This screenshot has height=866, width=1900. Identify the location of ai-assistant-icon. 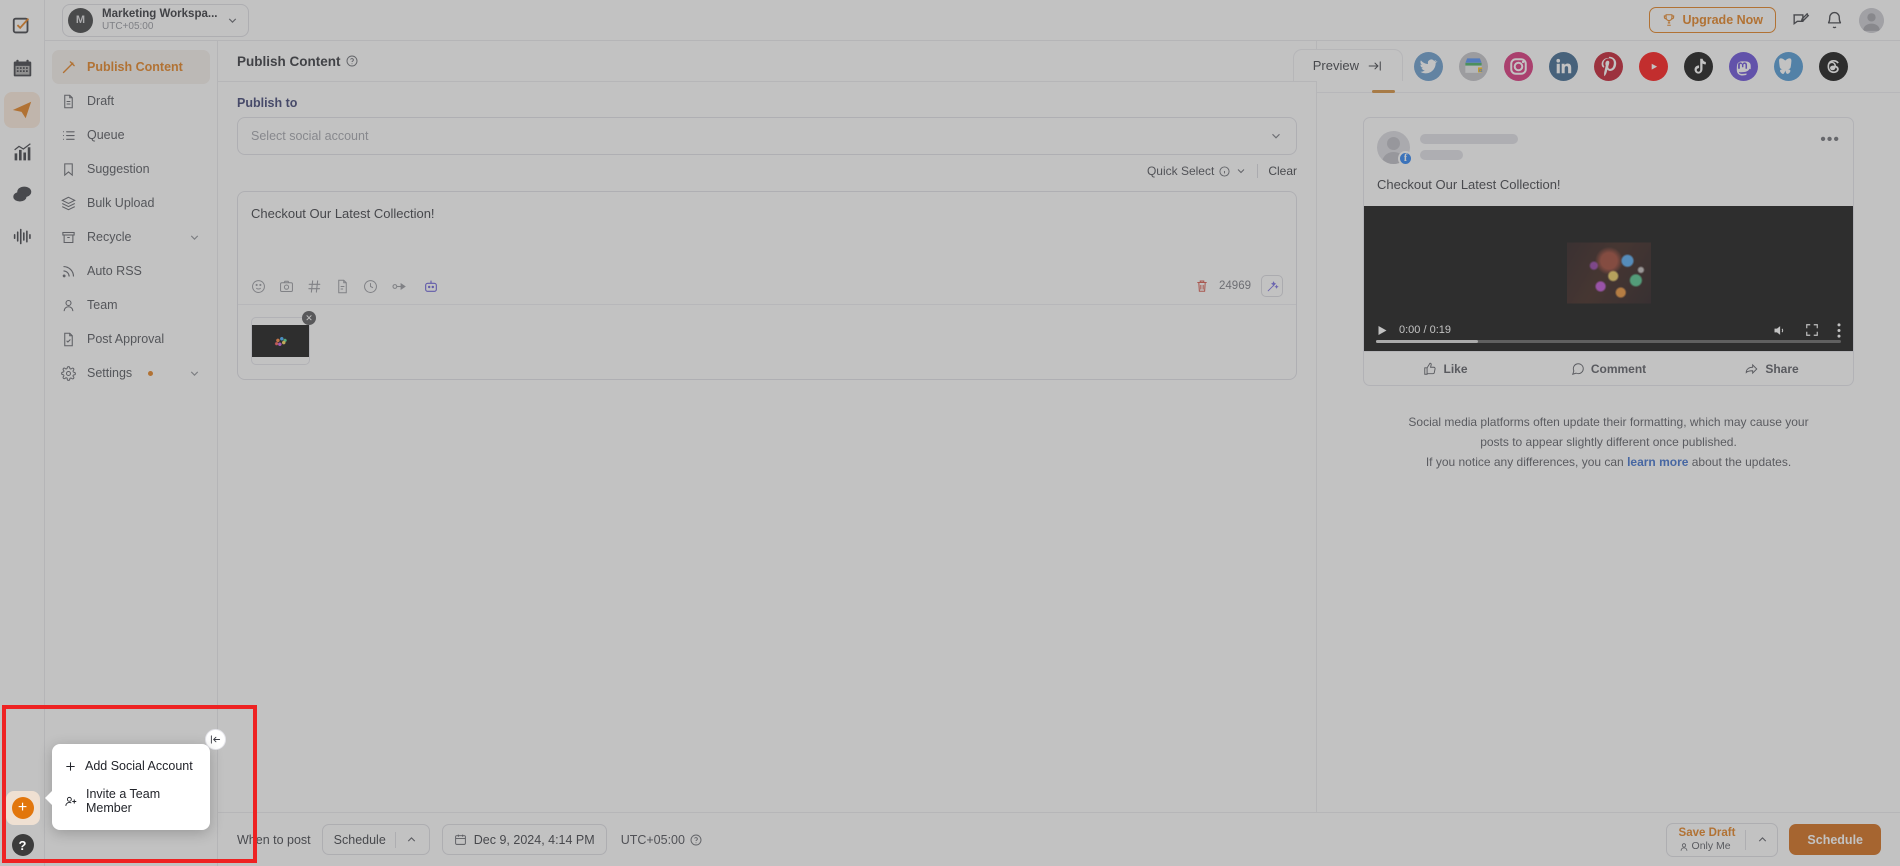
(431, 286).